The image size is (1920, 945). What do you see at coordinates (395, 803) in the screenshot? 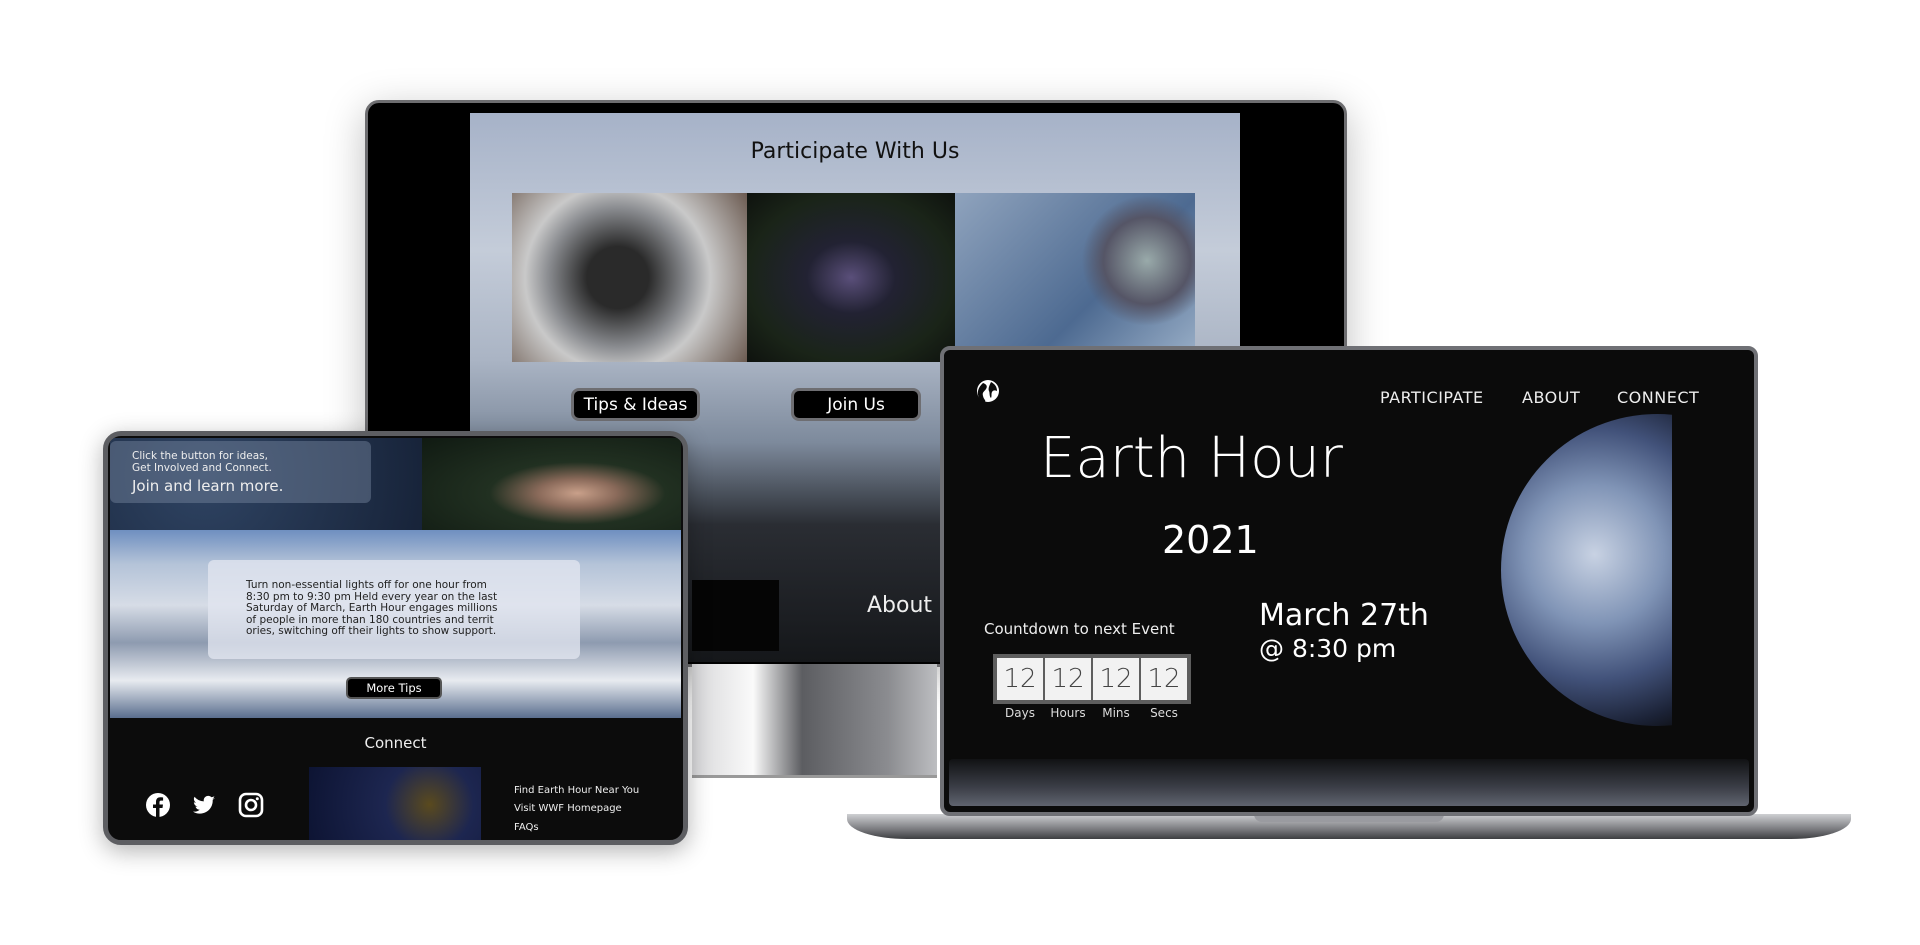
I see `night-map-image` at bounding box center [395, 803].